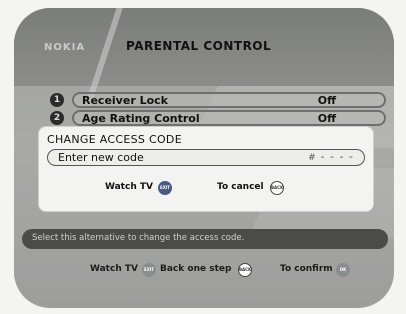 This screenshot has width=406, height=314. I want to click on code-field-value: # - - - -, so click(331, 156).